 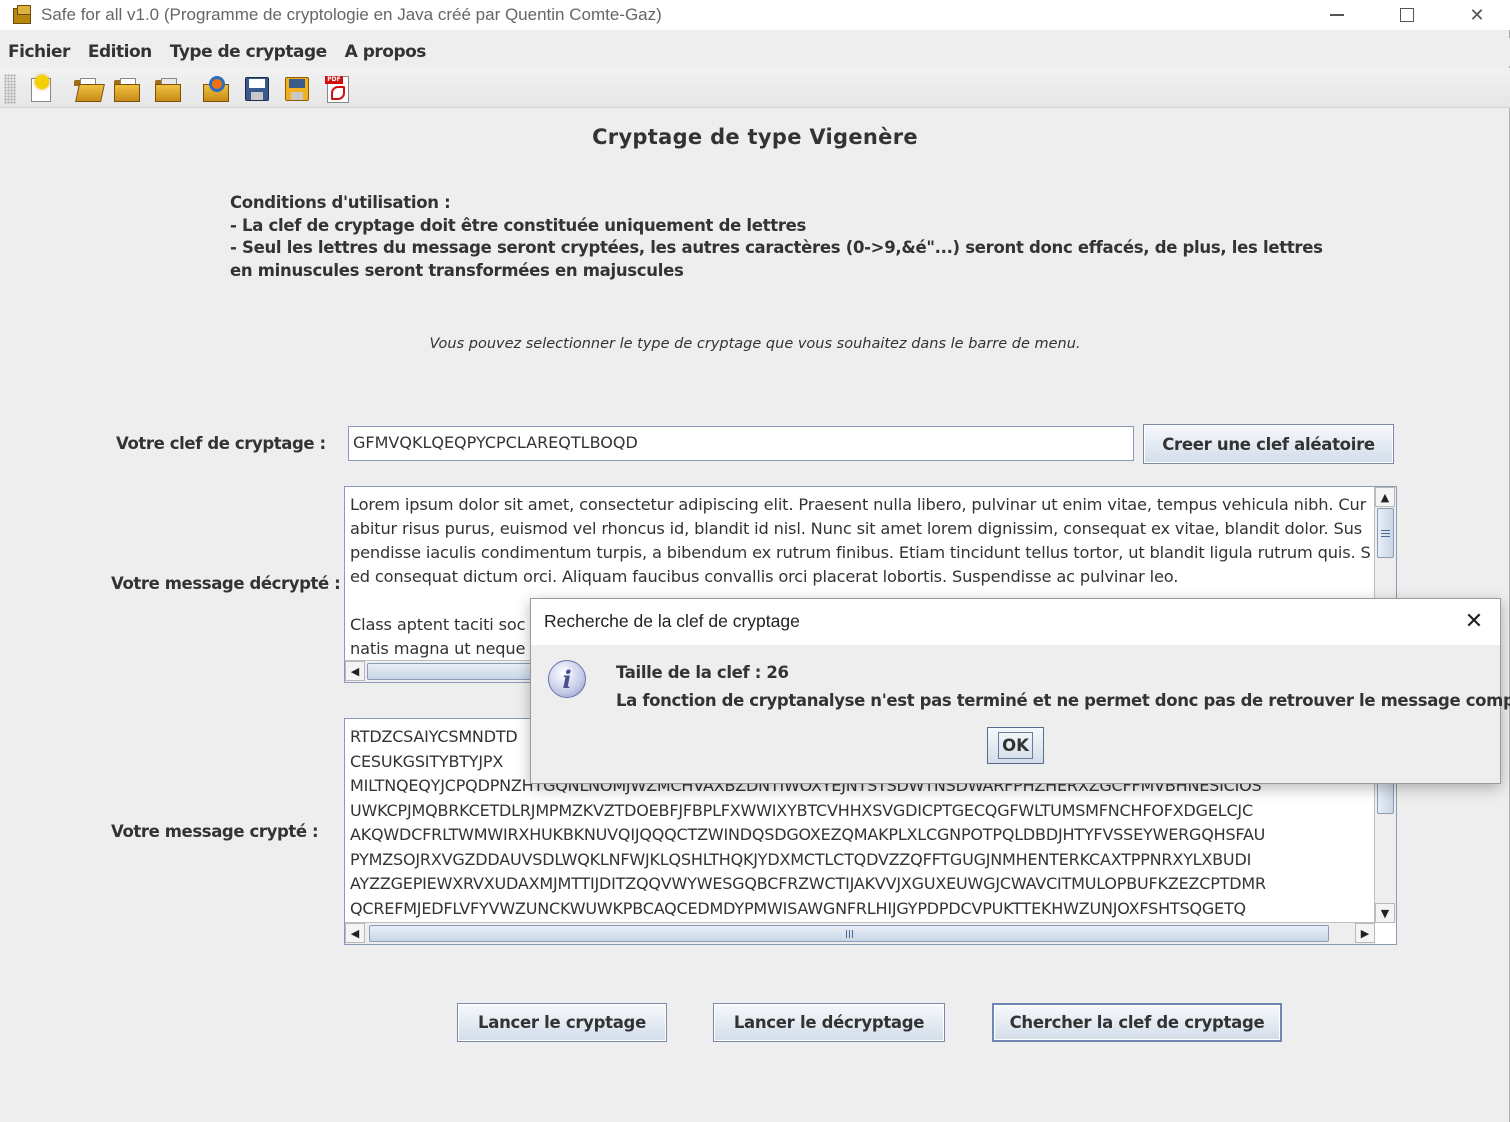 What do you see at coordinates (120, 52) in the screenshot?
I see `menu-edition: Edition` at bounding box center [120, 52].